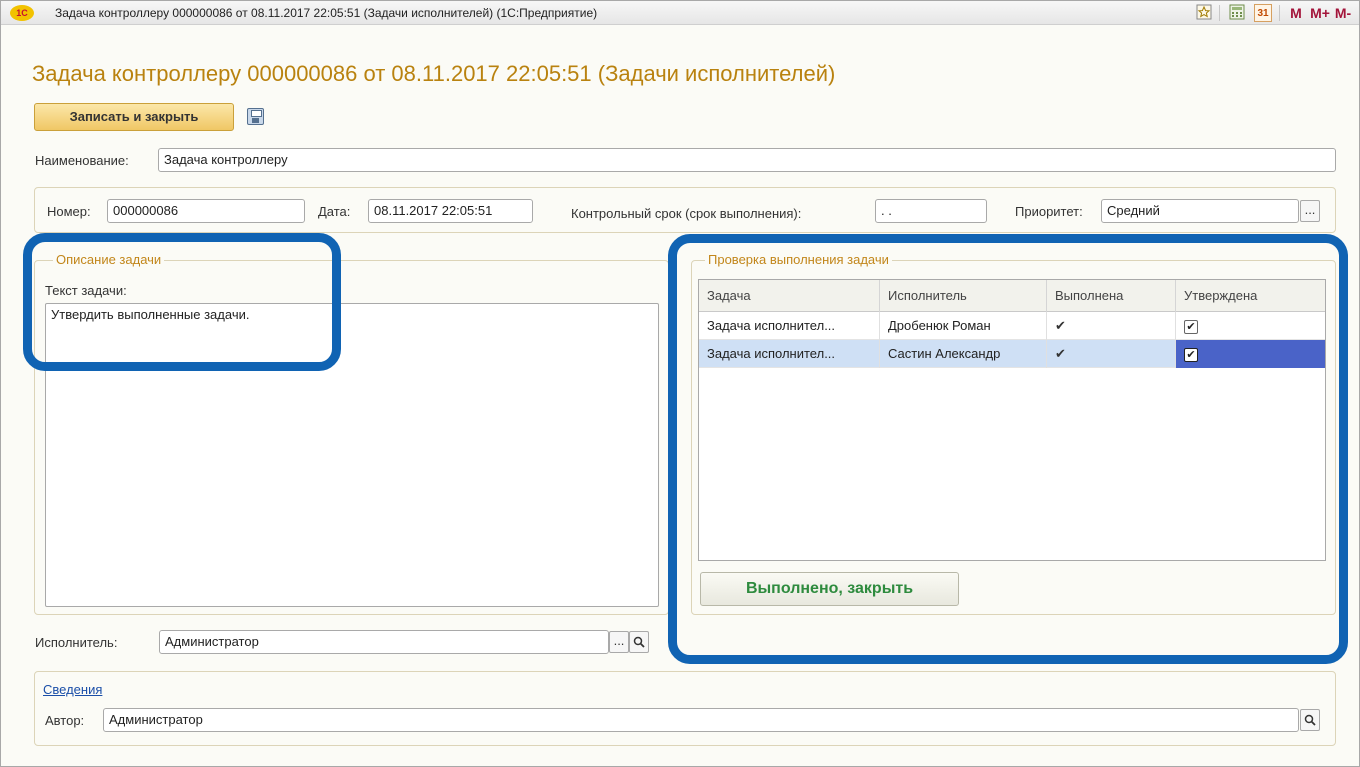  I want to click on save-icon, so click(255, 116).